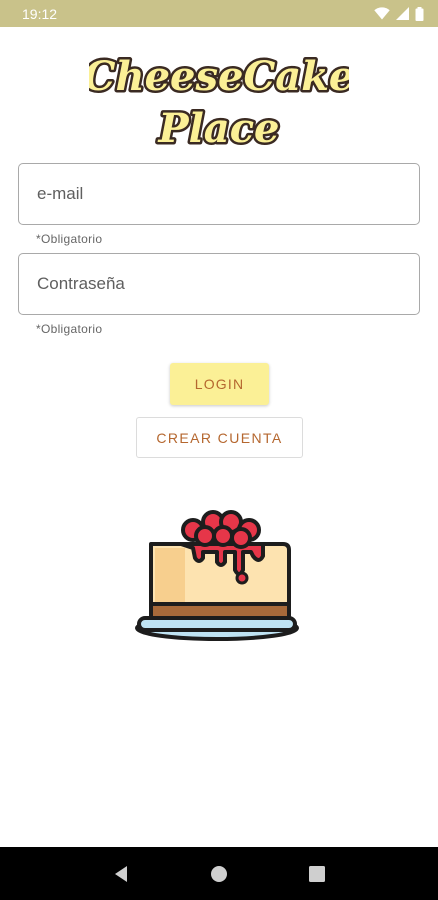 The height and width of the screenshot is (900, 438). Describe the element at coordinates (69, 329) in the screenshot. I see `password-helper-text: *Obligatorio` at that location.